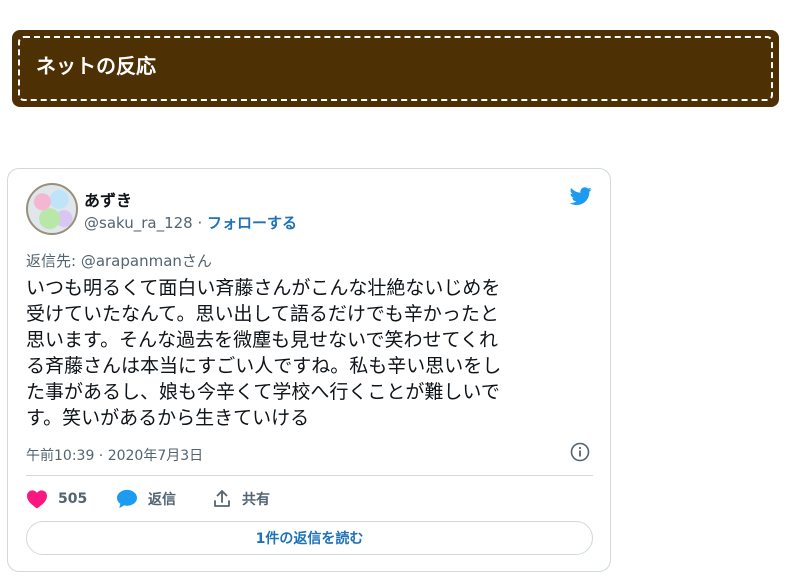 The image size is (809, 576). I want to click on twitter-bird-icon, so click(581, 196).